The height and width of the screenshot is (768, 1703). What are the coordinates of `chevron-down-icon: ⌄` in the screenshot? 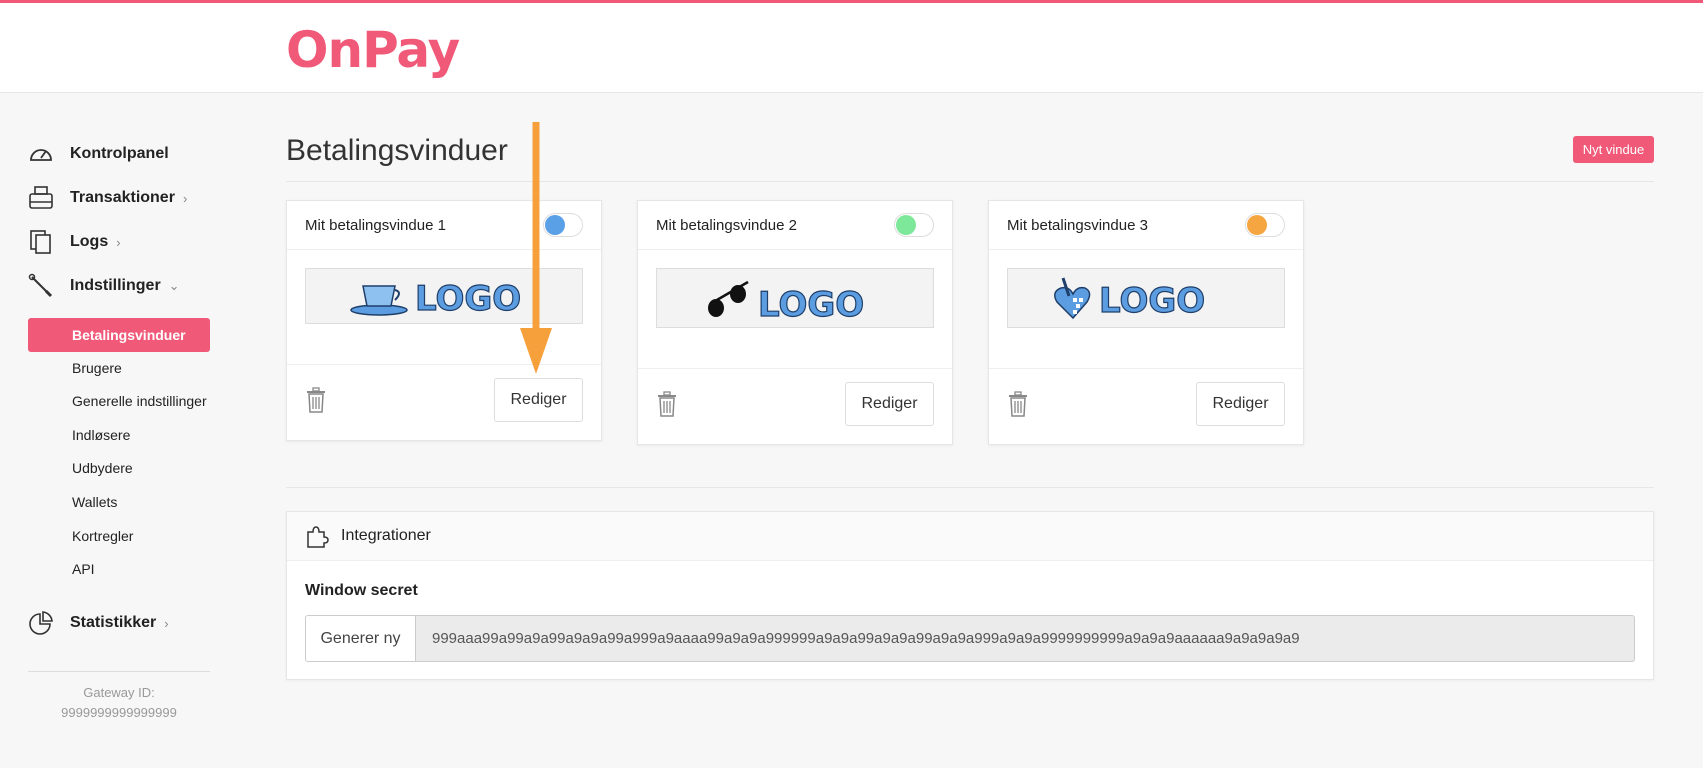 It's located at (174, 285).